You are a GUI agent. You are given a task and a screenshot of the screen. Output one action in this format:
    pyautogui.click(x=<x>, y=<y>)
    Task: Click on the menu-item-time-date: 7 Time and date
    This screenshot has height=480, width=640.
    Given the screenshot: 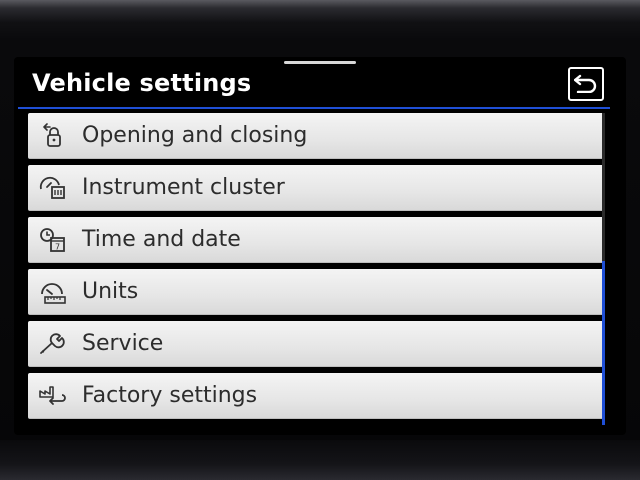 What is the action you would take?
    pyautogui.click(x=316, y=240)
    